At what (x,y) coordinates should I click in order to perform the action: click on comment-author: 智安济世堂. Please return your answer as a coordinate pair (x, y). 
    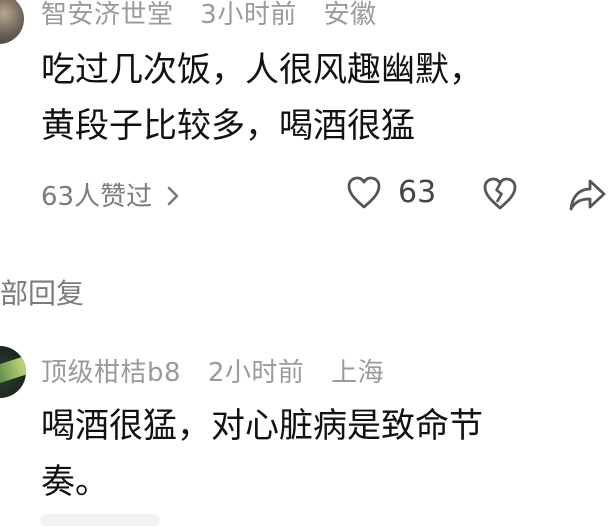
    Looking at the image, I should click on (107, 15).